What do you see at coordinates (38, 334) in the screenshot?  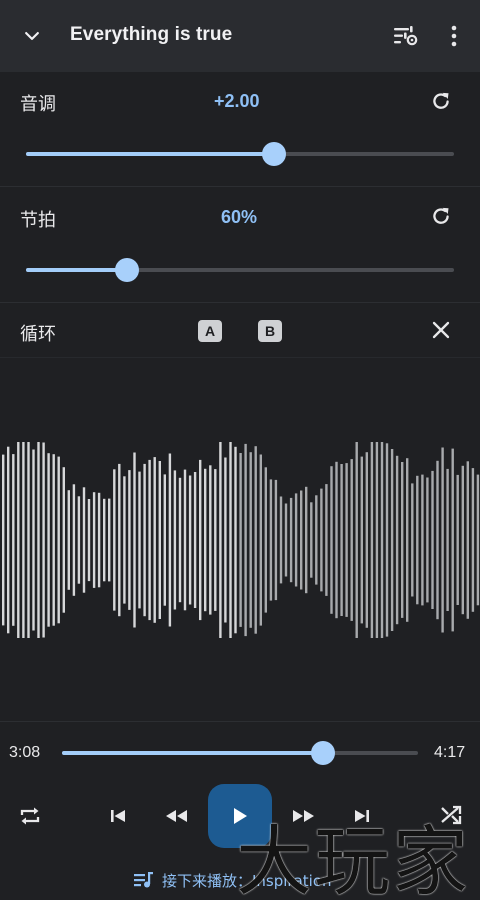 I see `loop-label: 循环` at bounding box center [38, 334].